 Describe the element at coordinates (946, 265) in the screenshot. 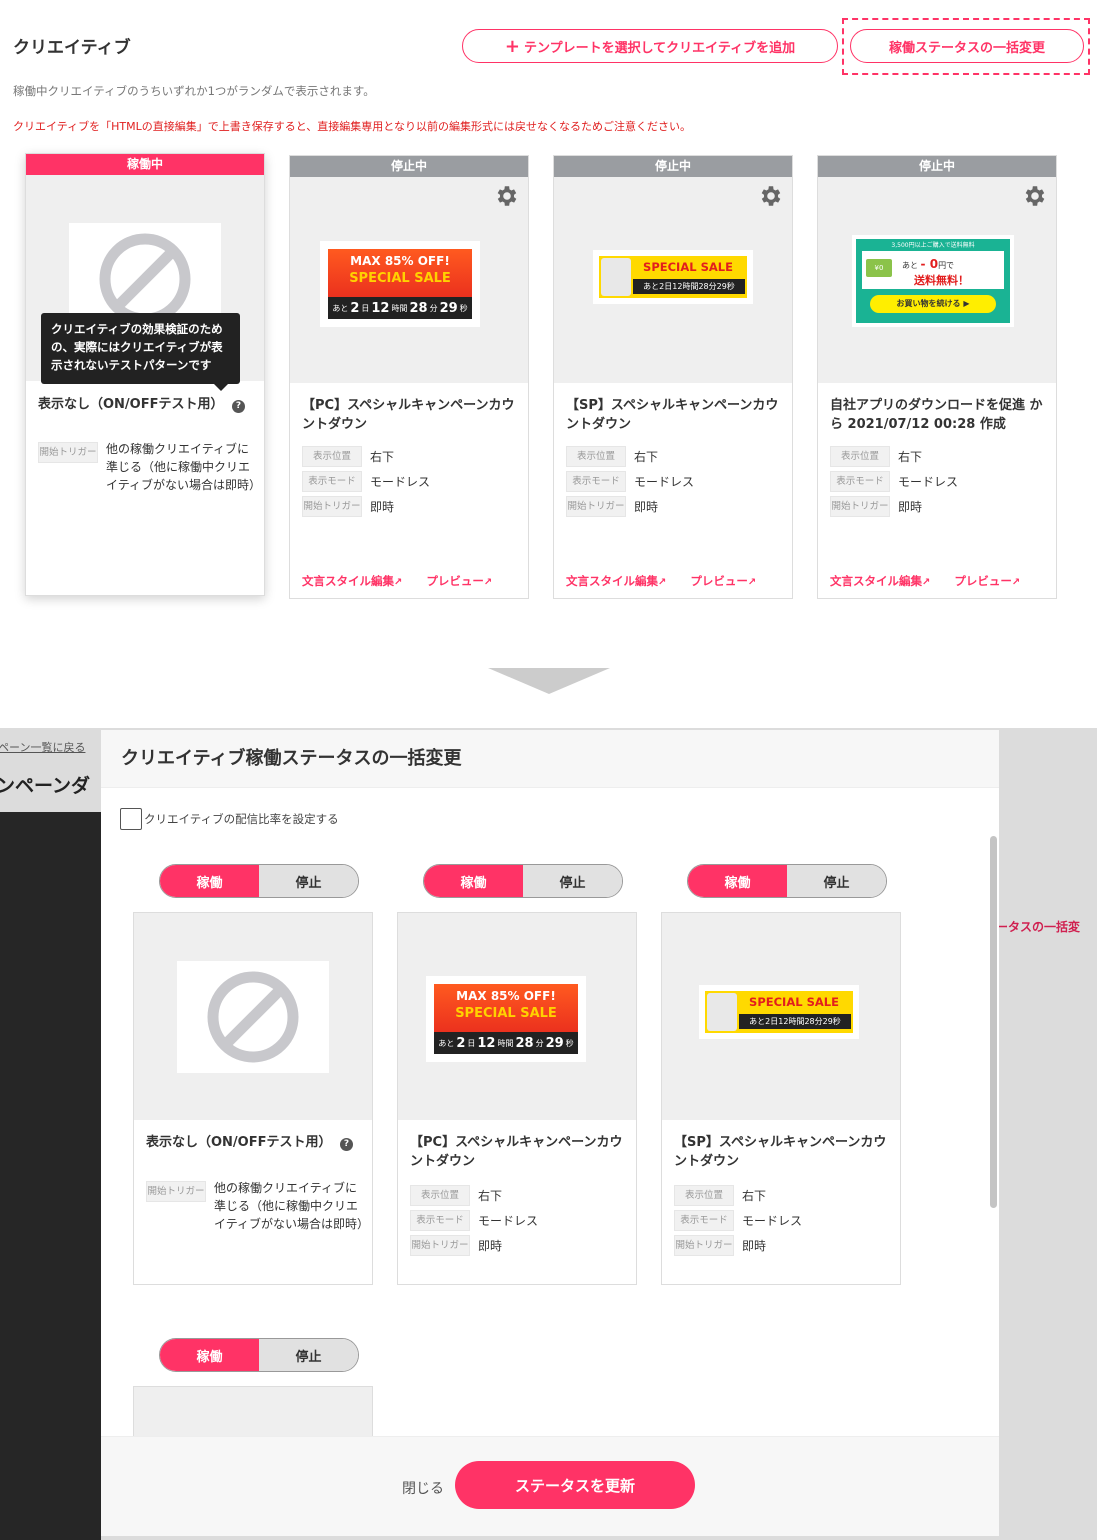

I see `banner-app-yen: 円で` at that location.